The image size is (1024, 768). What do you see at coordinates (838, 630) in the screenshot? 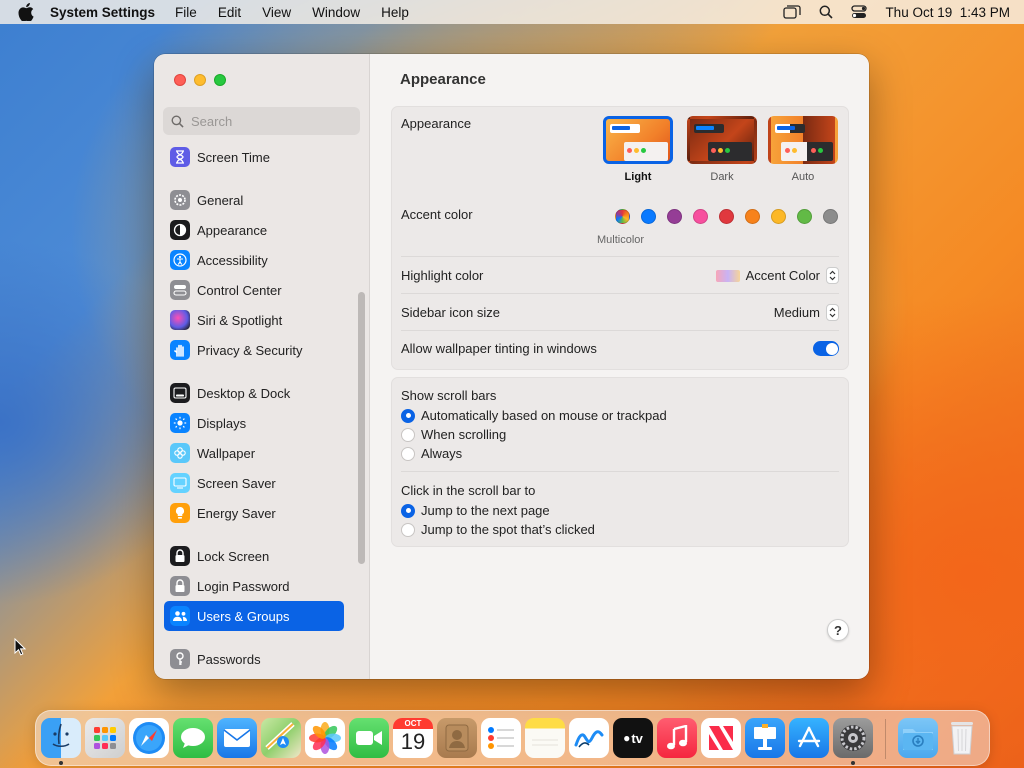
I see `help-button: ?` at bounding box center [838, 630].